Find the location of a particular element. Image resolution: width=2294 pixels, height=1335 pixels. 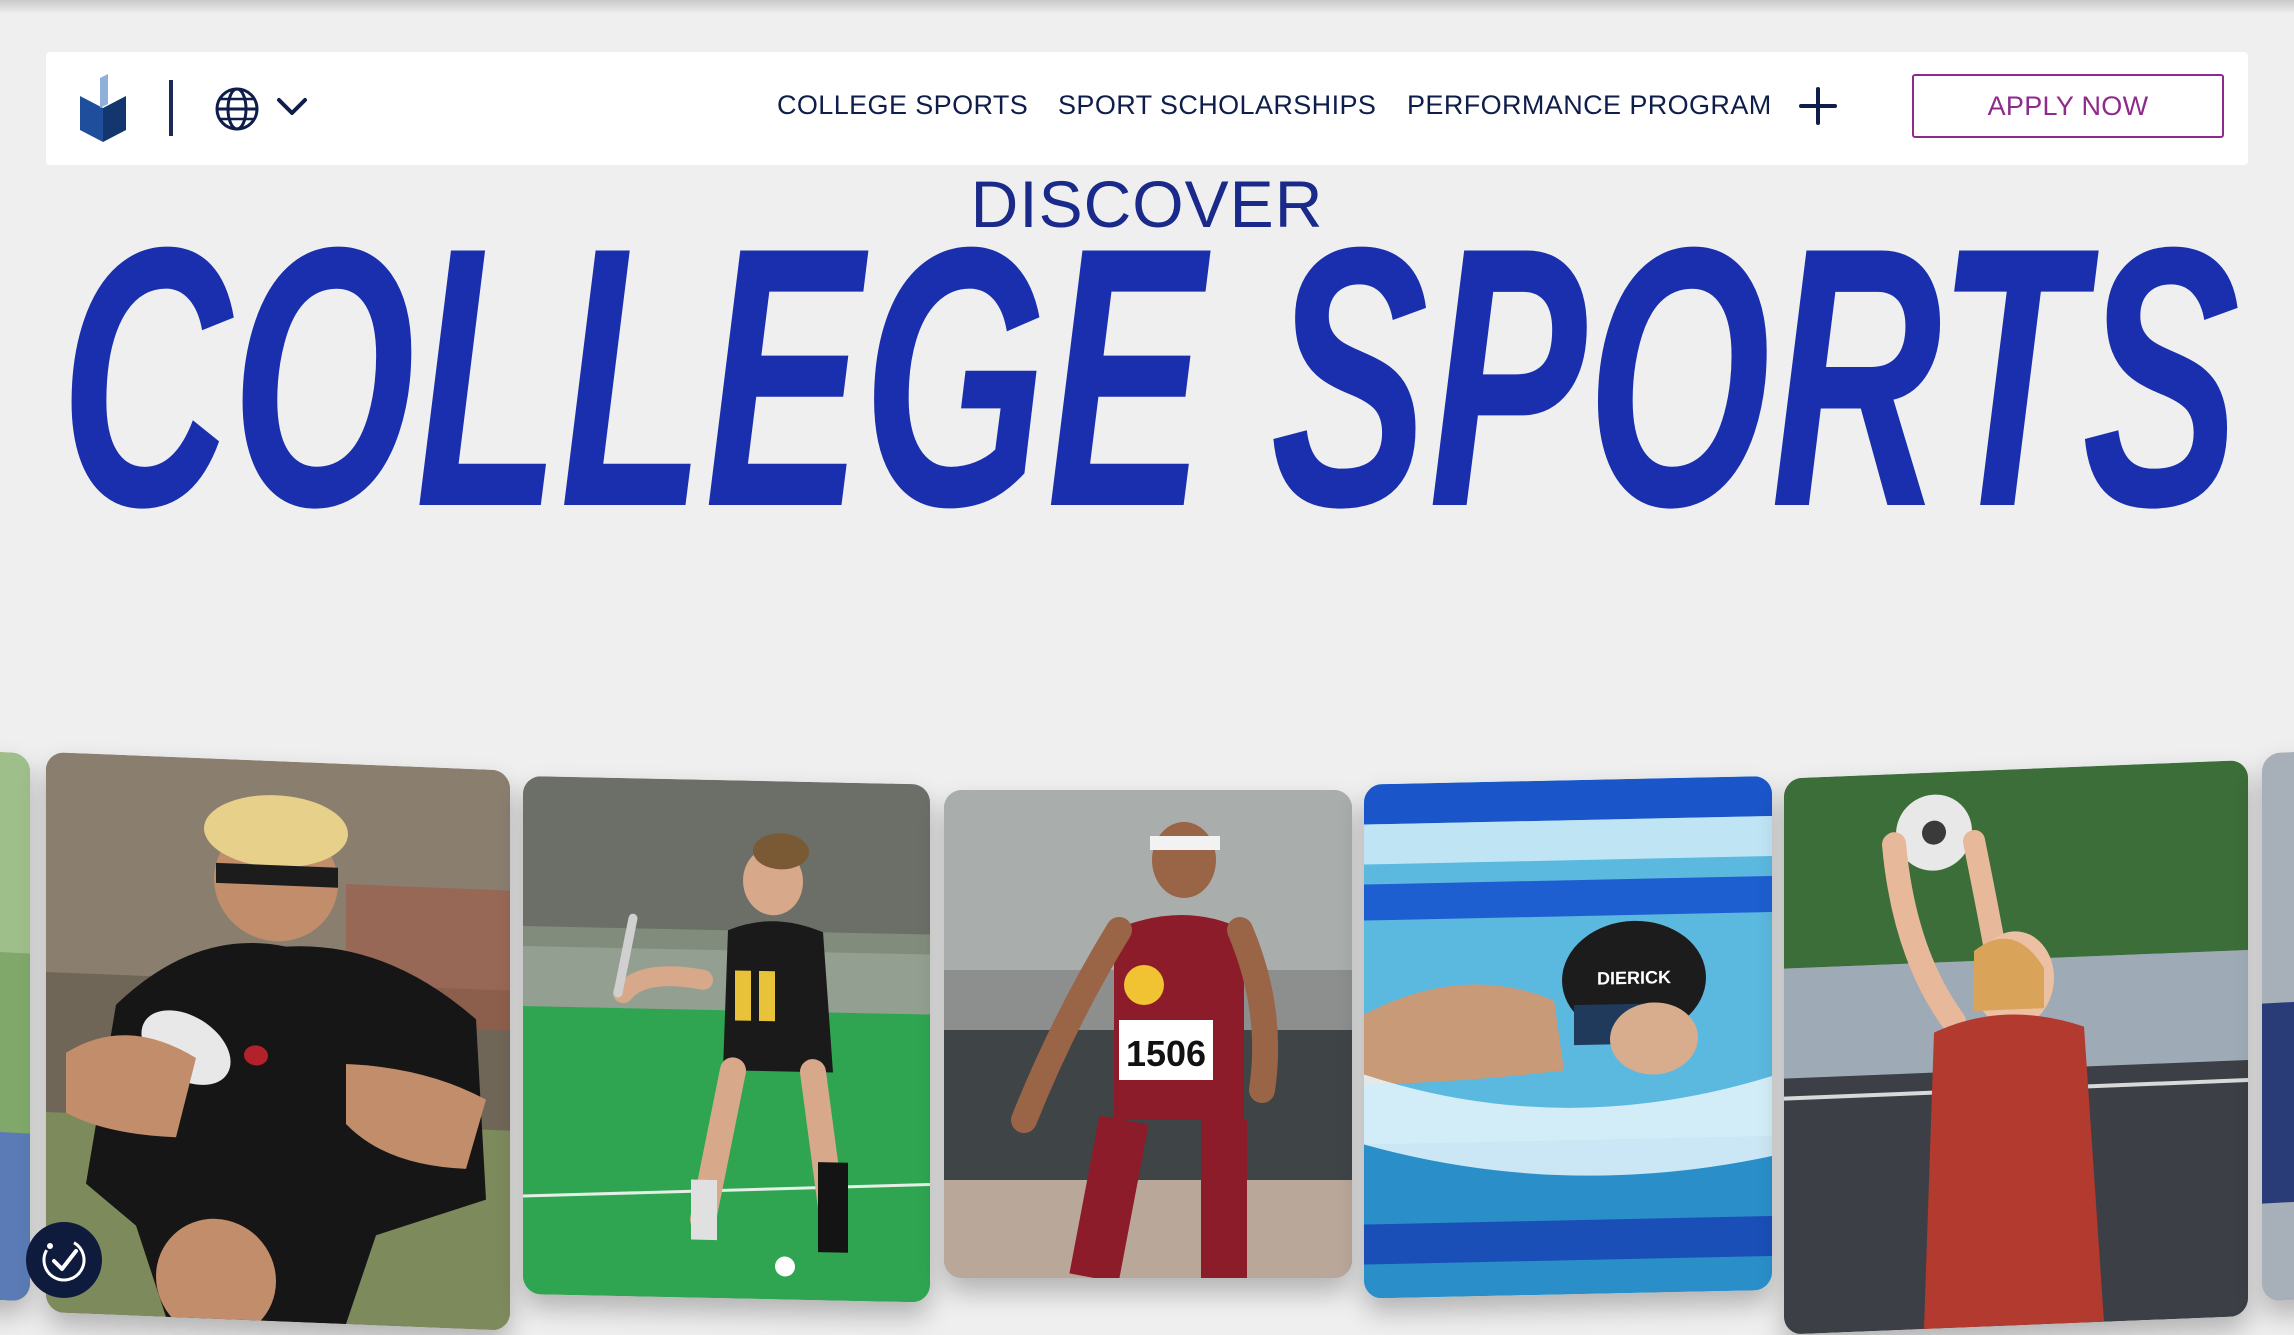

chevron-down-icon is located at coordinates (292, 107).